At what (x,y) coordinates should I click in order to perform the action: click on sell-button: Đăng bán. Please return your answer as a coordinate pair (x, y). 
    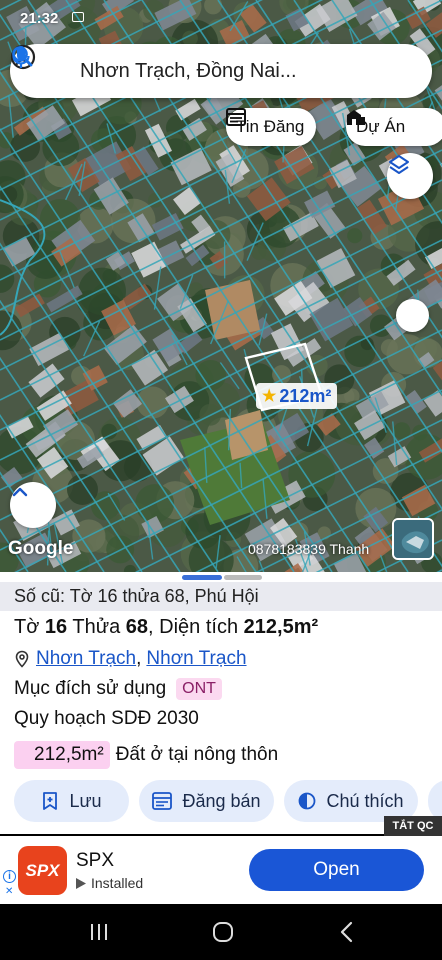
    Looking at the image, I should click on (206, 801).